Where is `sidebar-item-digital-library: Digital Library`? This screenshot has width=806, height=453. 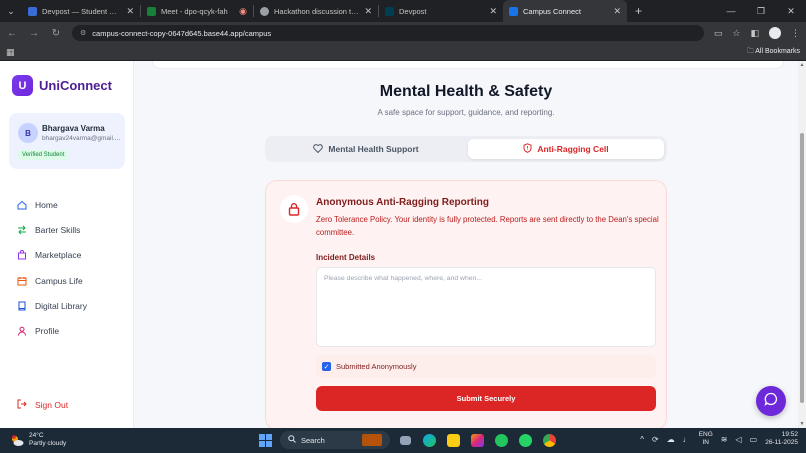 sidebar-item-digital-library: Digital Library is located at coordinates (72, 305).